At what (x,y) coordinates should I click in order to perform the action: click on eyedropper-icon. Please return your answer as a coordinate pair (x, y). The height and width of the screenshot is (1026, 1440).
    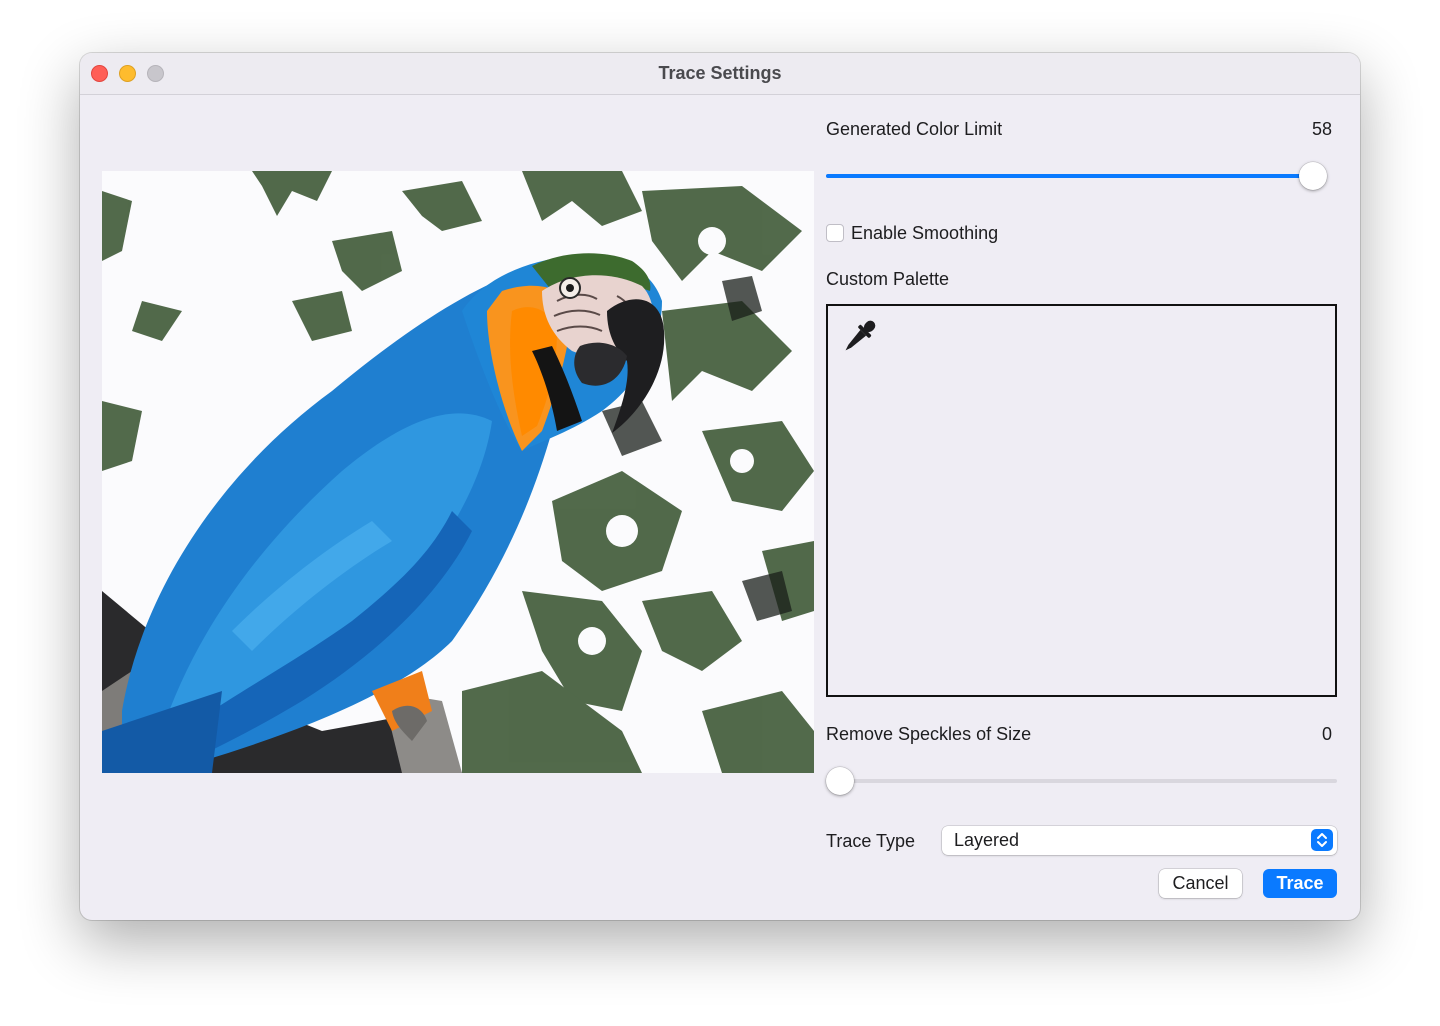
    Looking at the image, I should click on (859, 339).